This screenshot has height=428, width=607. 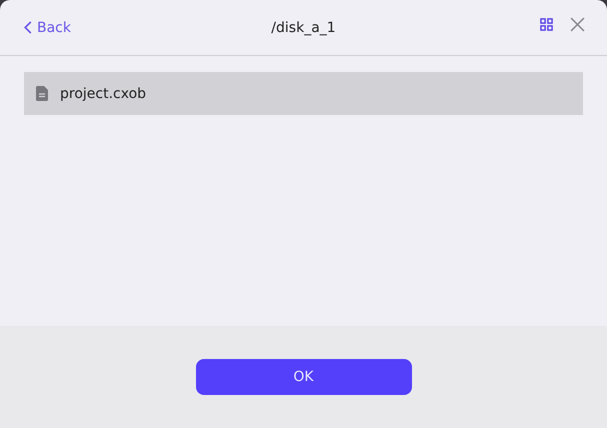 I want to click on back-button: Back, so click(x=47, y=28).